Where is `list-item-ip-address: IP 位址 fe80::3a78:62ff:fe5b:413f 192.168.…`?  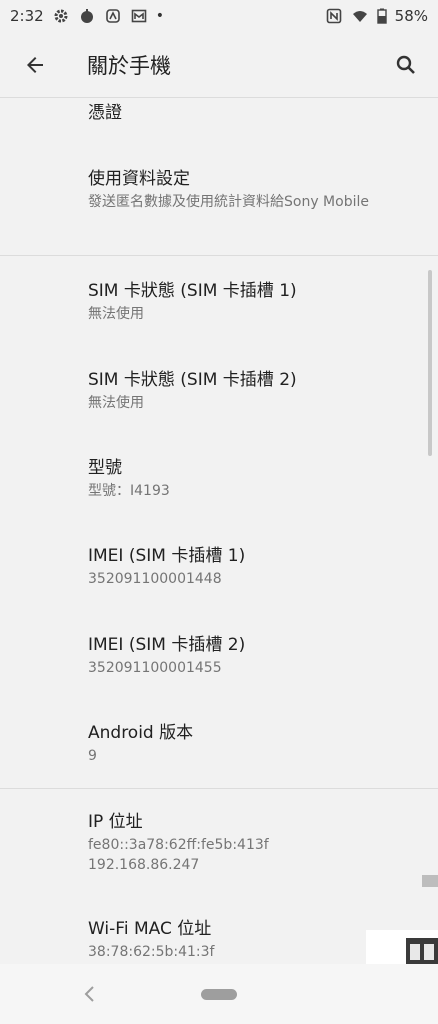 list-item-ip-address: IP 位址 fe80::3a78:62ff:fe5b:413f 192.168.… is located at coordinates (248, 843).